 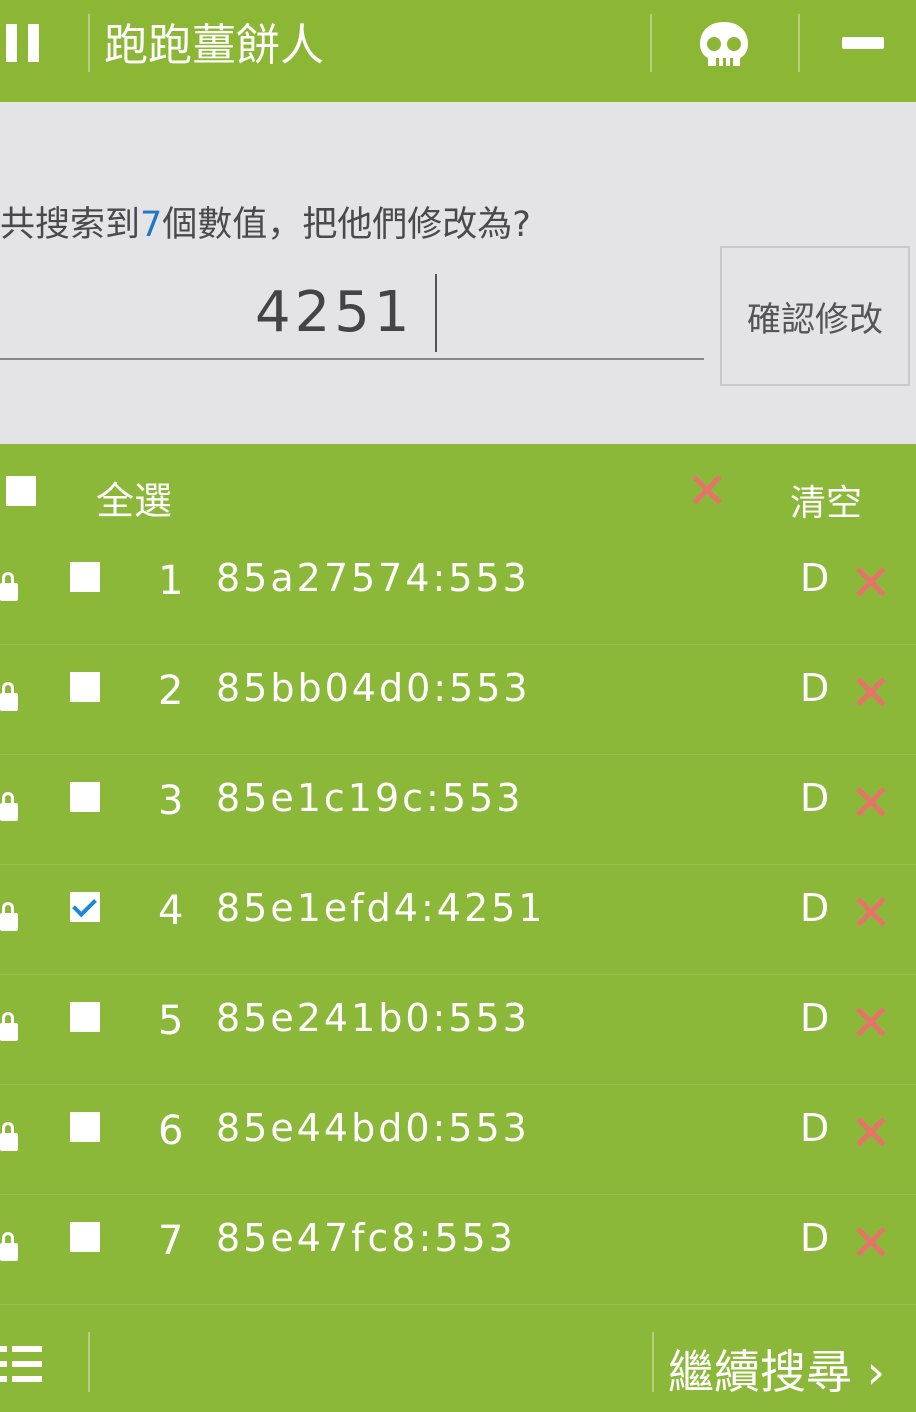 What do you see at coordinates (373, 578) in the screenshot?
I see `row-address: 85a27574:553` at bounding box center [373, 578].